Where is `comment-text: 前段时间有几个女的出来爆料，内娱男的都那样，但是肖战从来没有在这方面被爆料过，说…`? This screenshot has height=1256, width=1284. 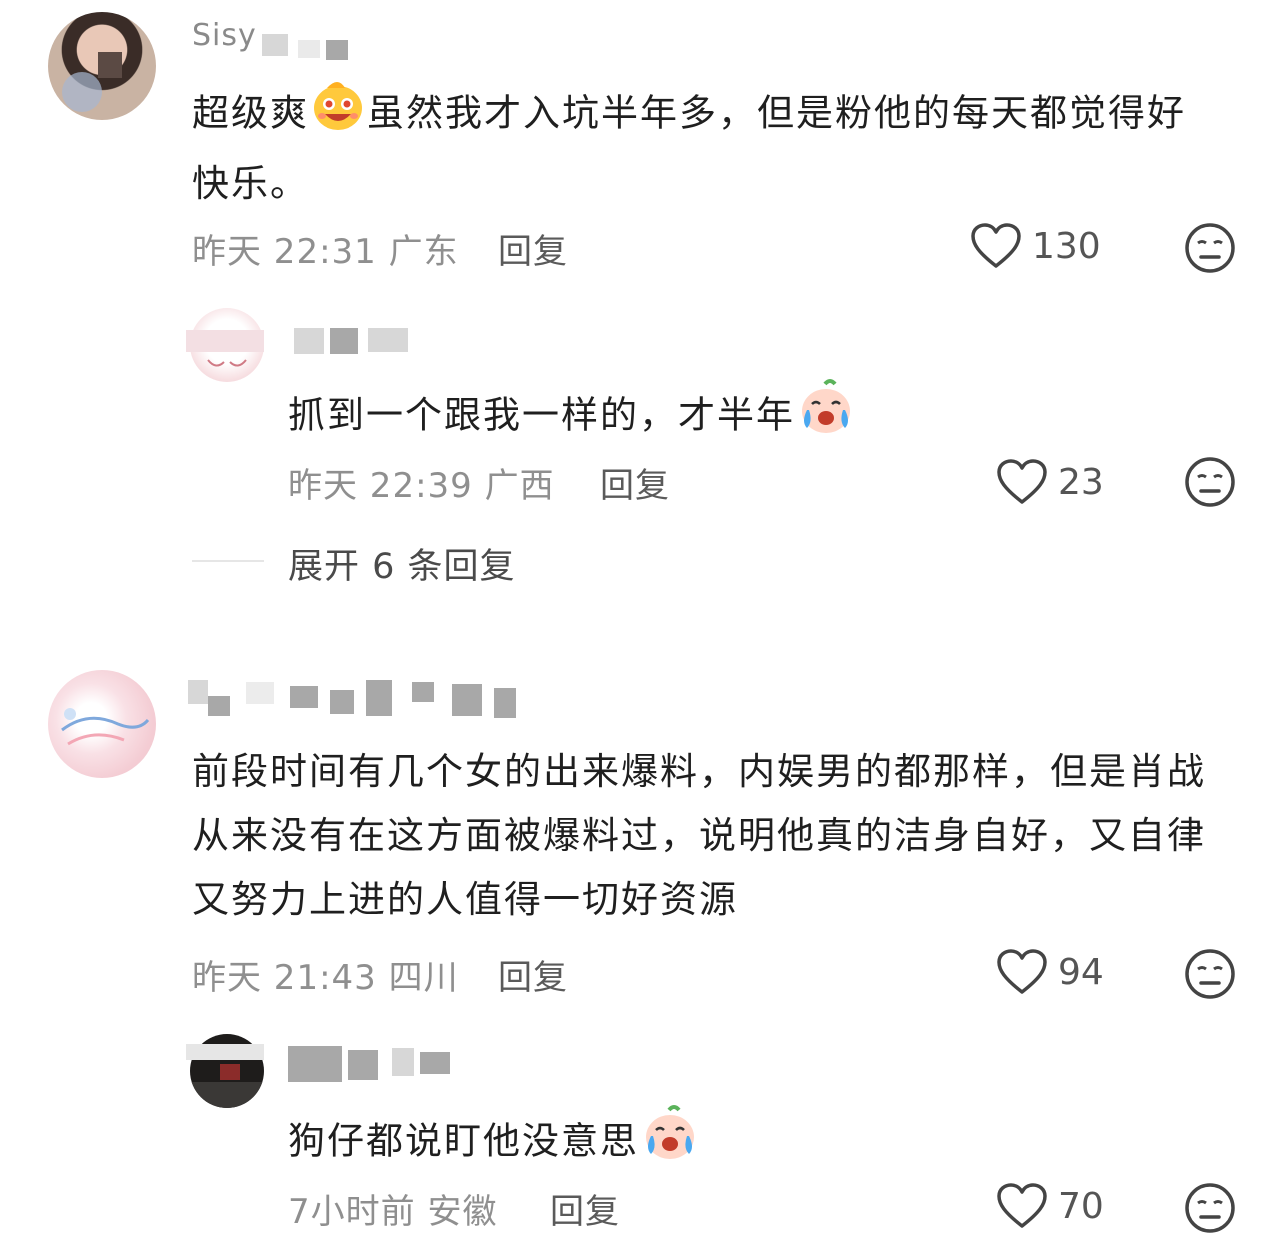 comment-text: 前段时间有几个女的出来爆料，内娱男的都那样，但是肖战从来没有在这方面被爆料过，说… is located at coordinates (699, 835).